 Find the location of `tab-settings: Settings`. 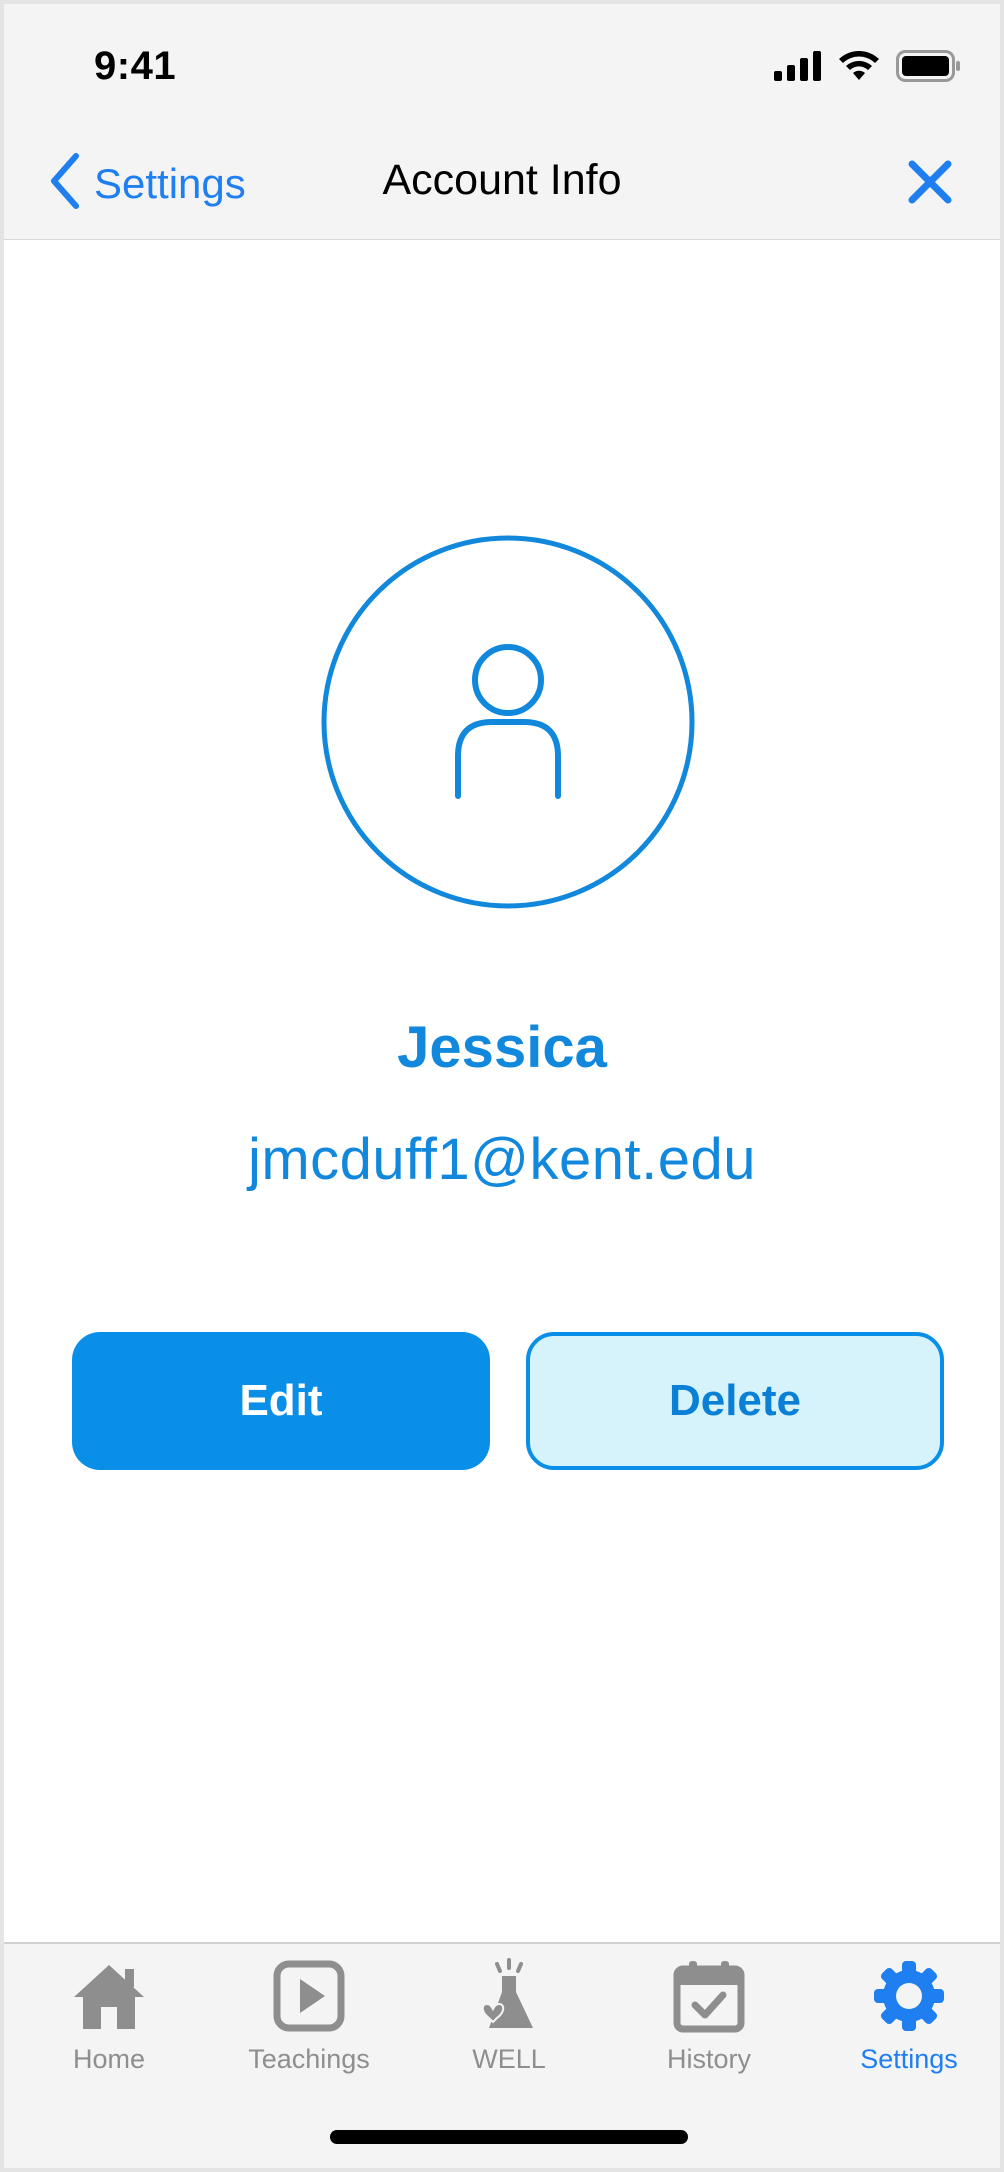

tab-settings: Settings is located at coordinates (909, 2021).